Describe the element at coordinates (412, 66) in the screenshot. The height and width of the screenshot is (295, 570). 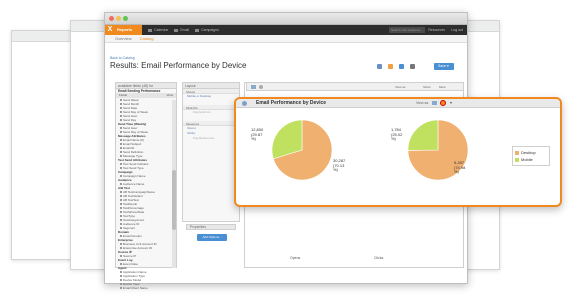
I see `share-icon` at that location.